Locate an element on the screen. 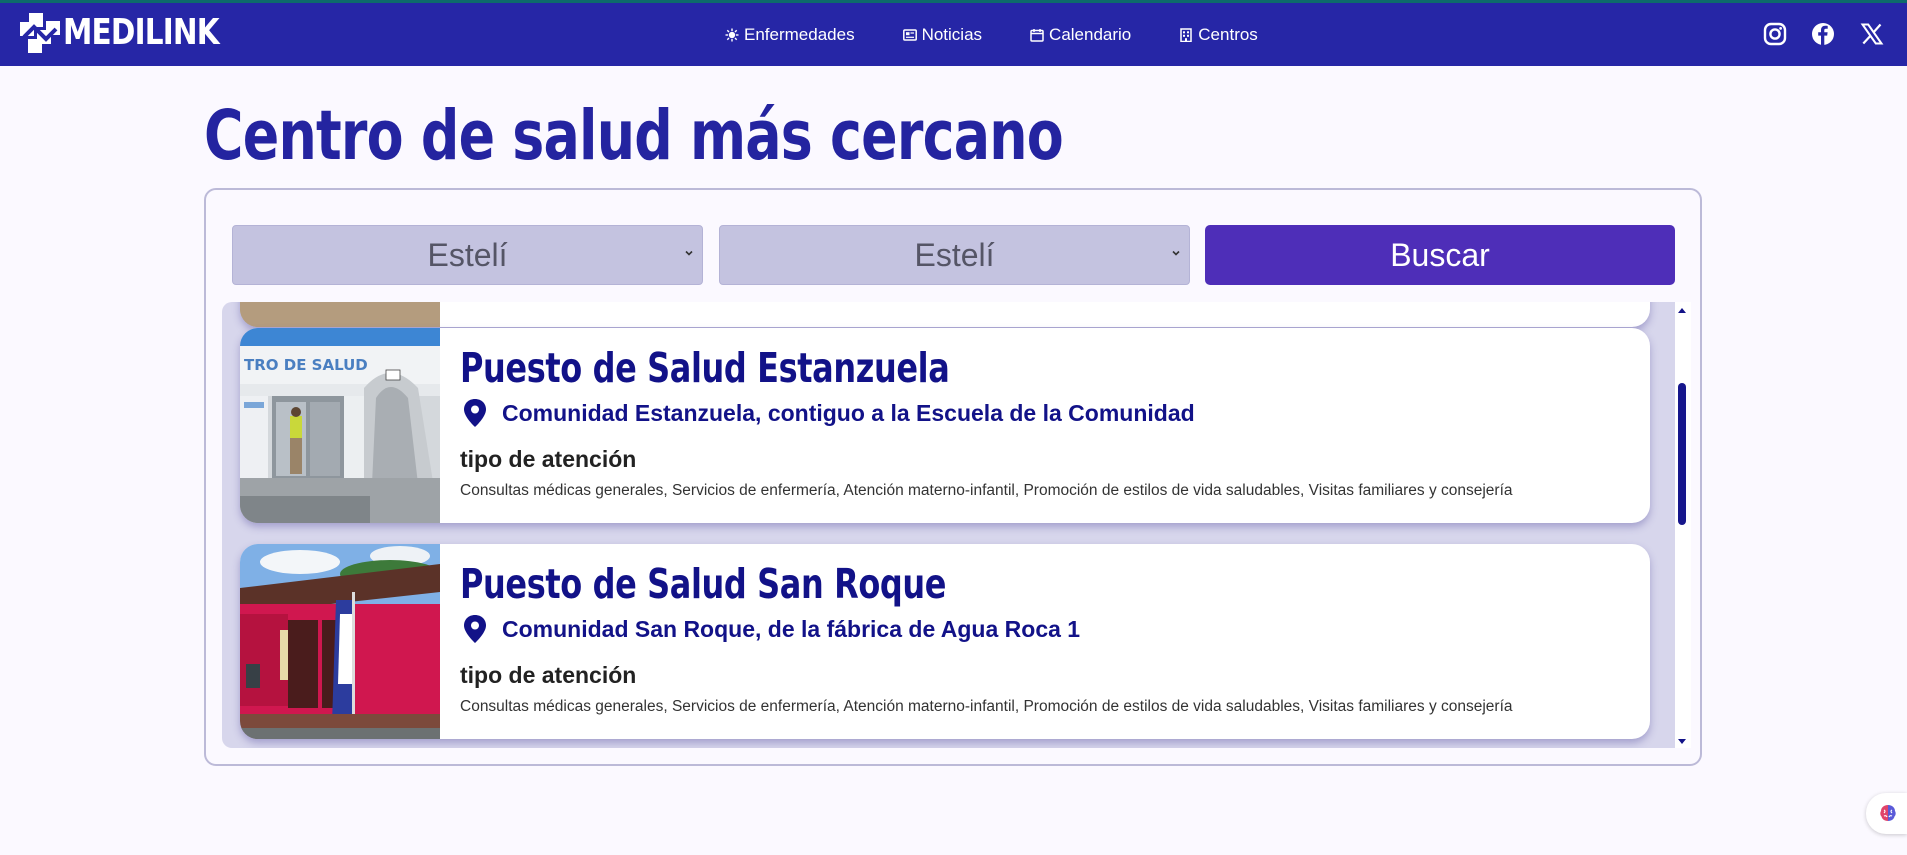  list-scrollbar is located at coordinates (1683, 525).